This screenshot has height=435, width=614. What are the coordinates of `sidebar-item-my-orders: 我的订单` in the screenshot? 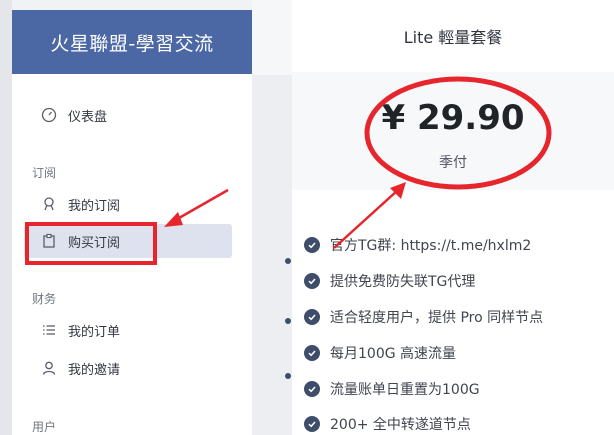 It's located at (128, 330).